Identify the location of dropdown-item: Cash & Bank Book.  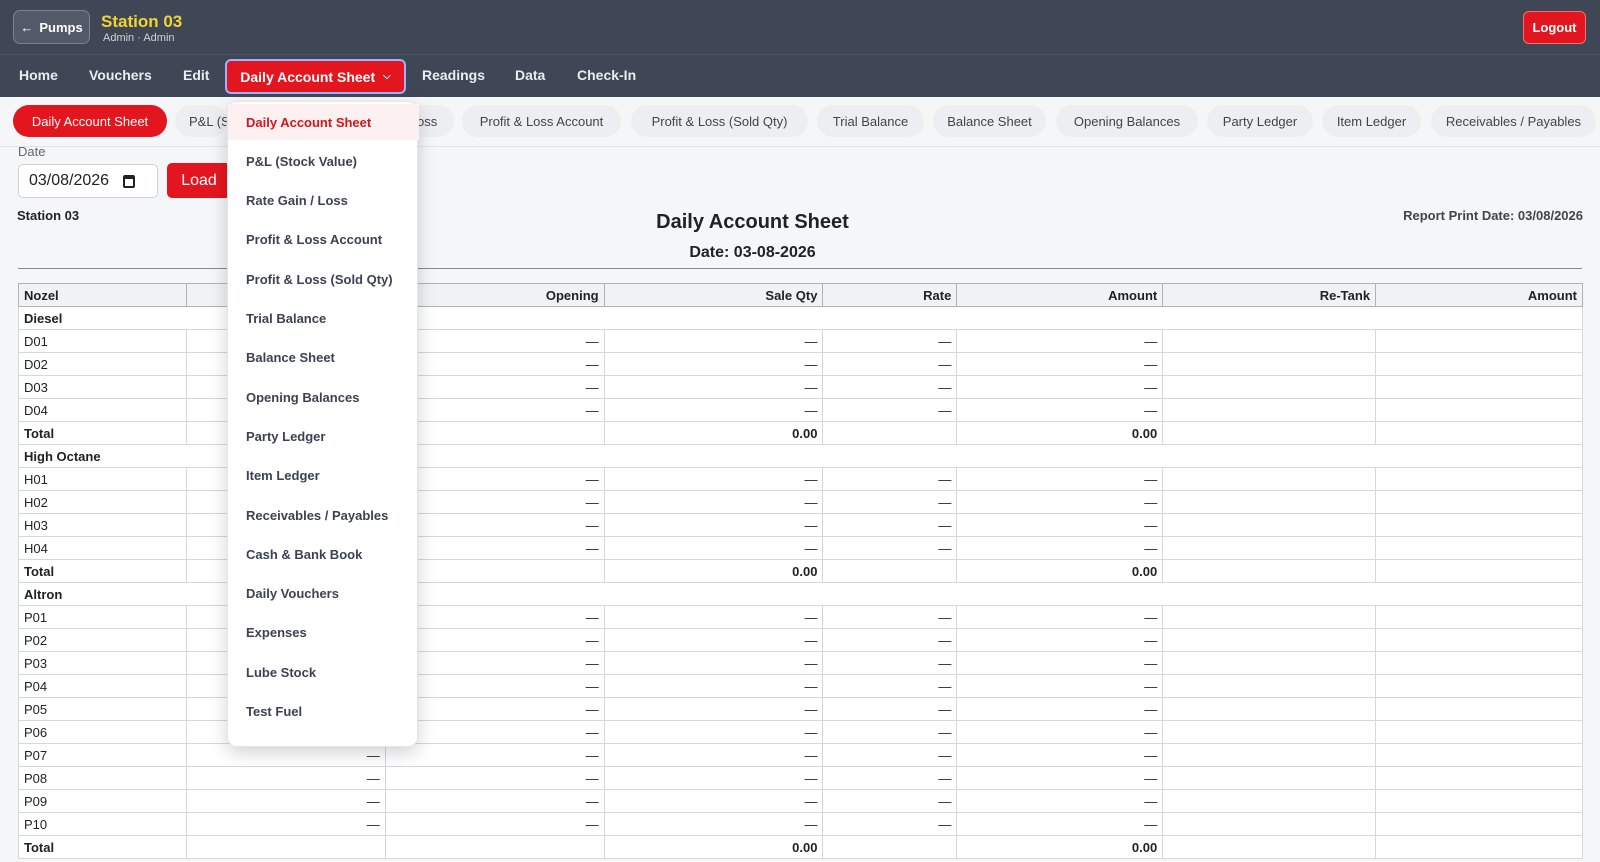
(323, 554).